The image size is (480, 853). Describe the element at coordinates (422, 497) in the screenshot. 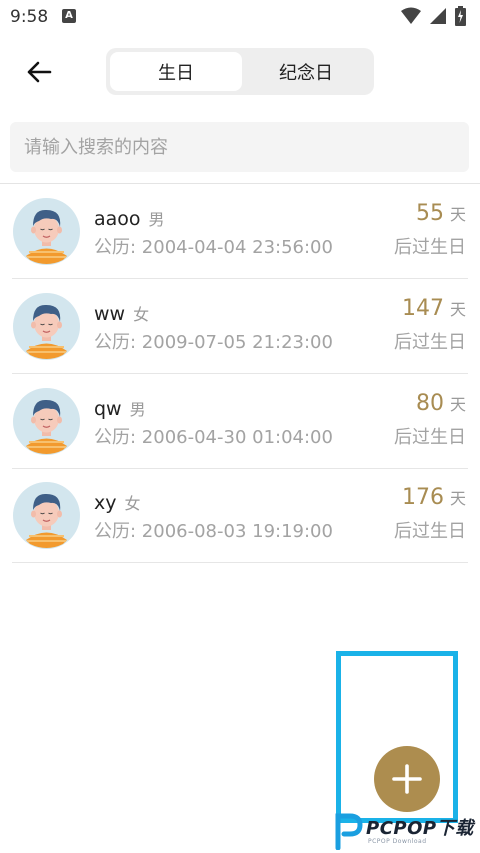

I see `days-count: 176` at that location.